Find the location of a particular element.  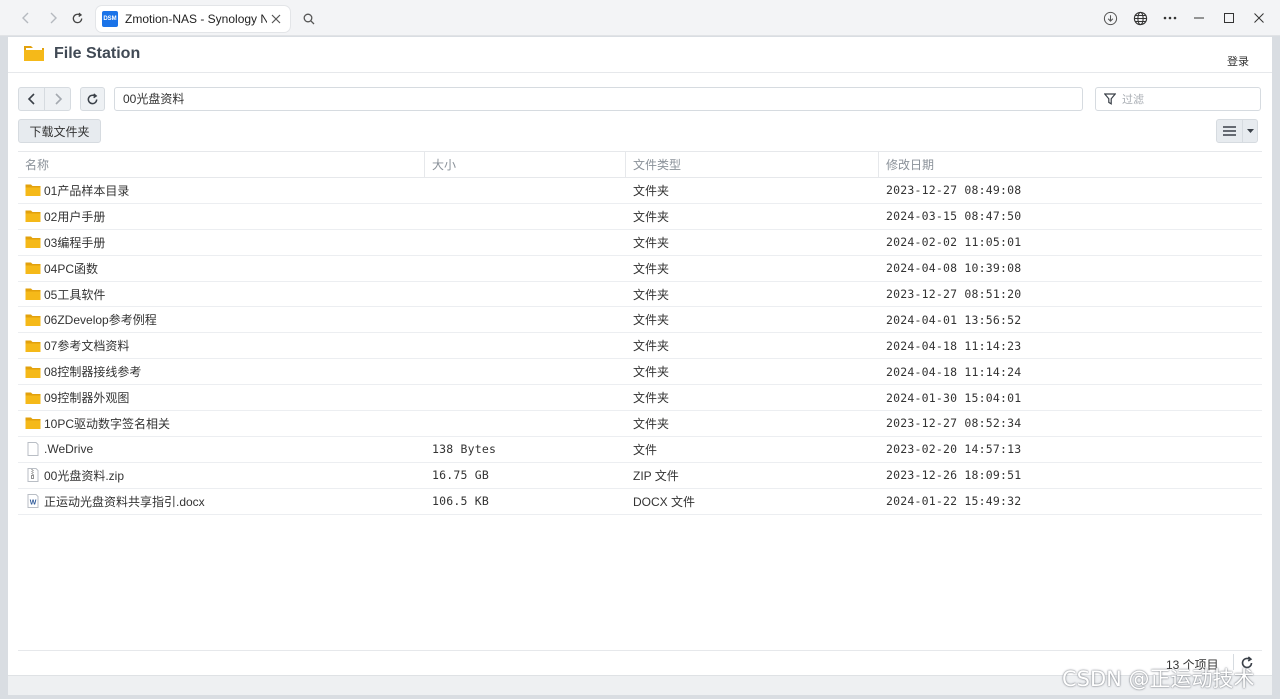

cell-name: 03编程手册 is located at coordinates (221, 242).